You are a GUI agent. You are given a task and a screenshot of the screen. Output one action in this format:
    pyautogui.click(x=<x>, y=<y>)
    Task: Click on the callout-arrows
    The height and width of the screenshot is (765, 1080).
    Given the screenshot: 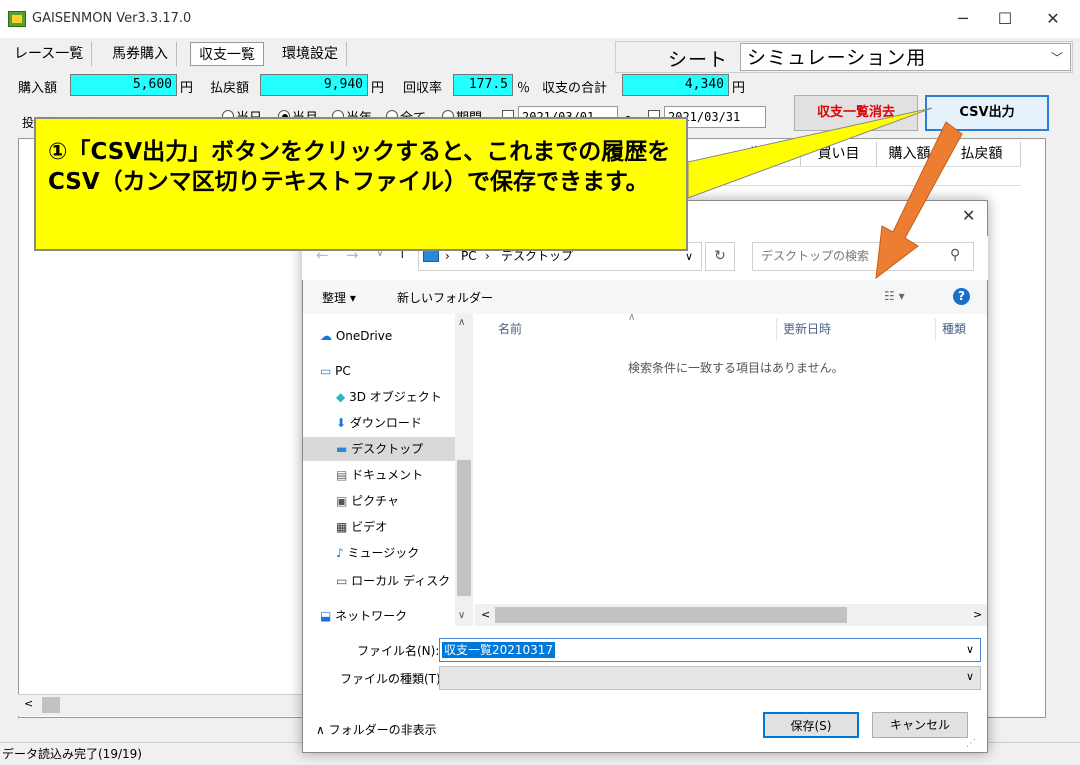 What is the action you would take?
    pyautogui.click(x=825, y=193)
    